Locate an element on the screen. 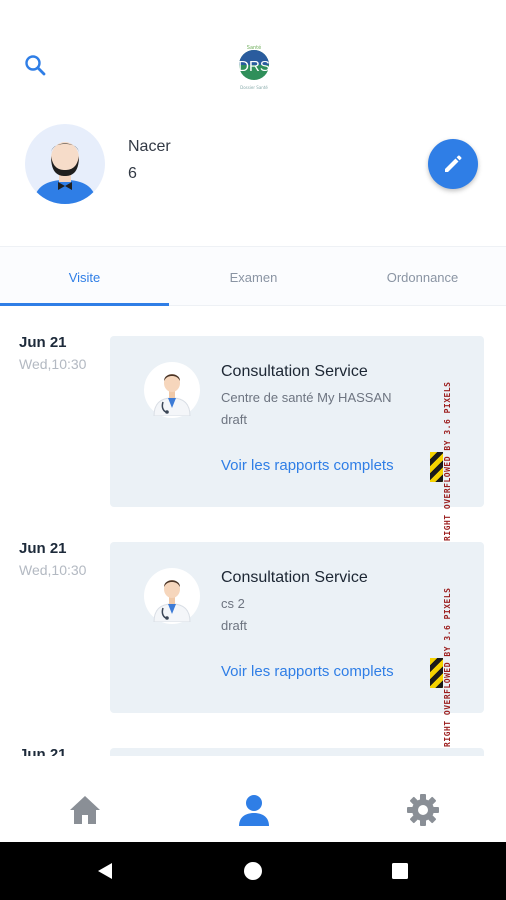 The image size is (506, 900). home-icon is located at coordinates (85, 810).